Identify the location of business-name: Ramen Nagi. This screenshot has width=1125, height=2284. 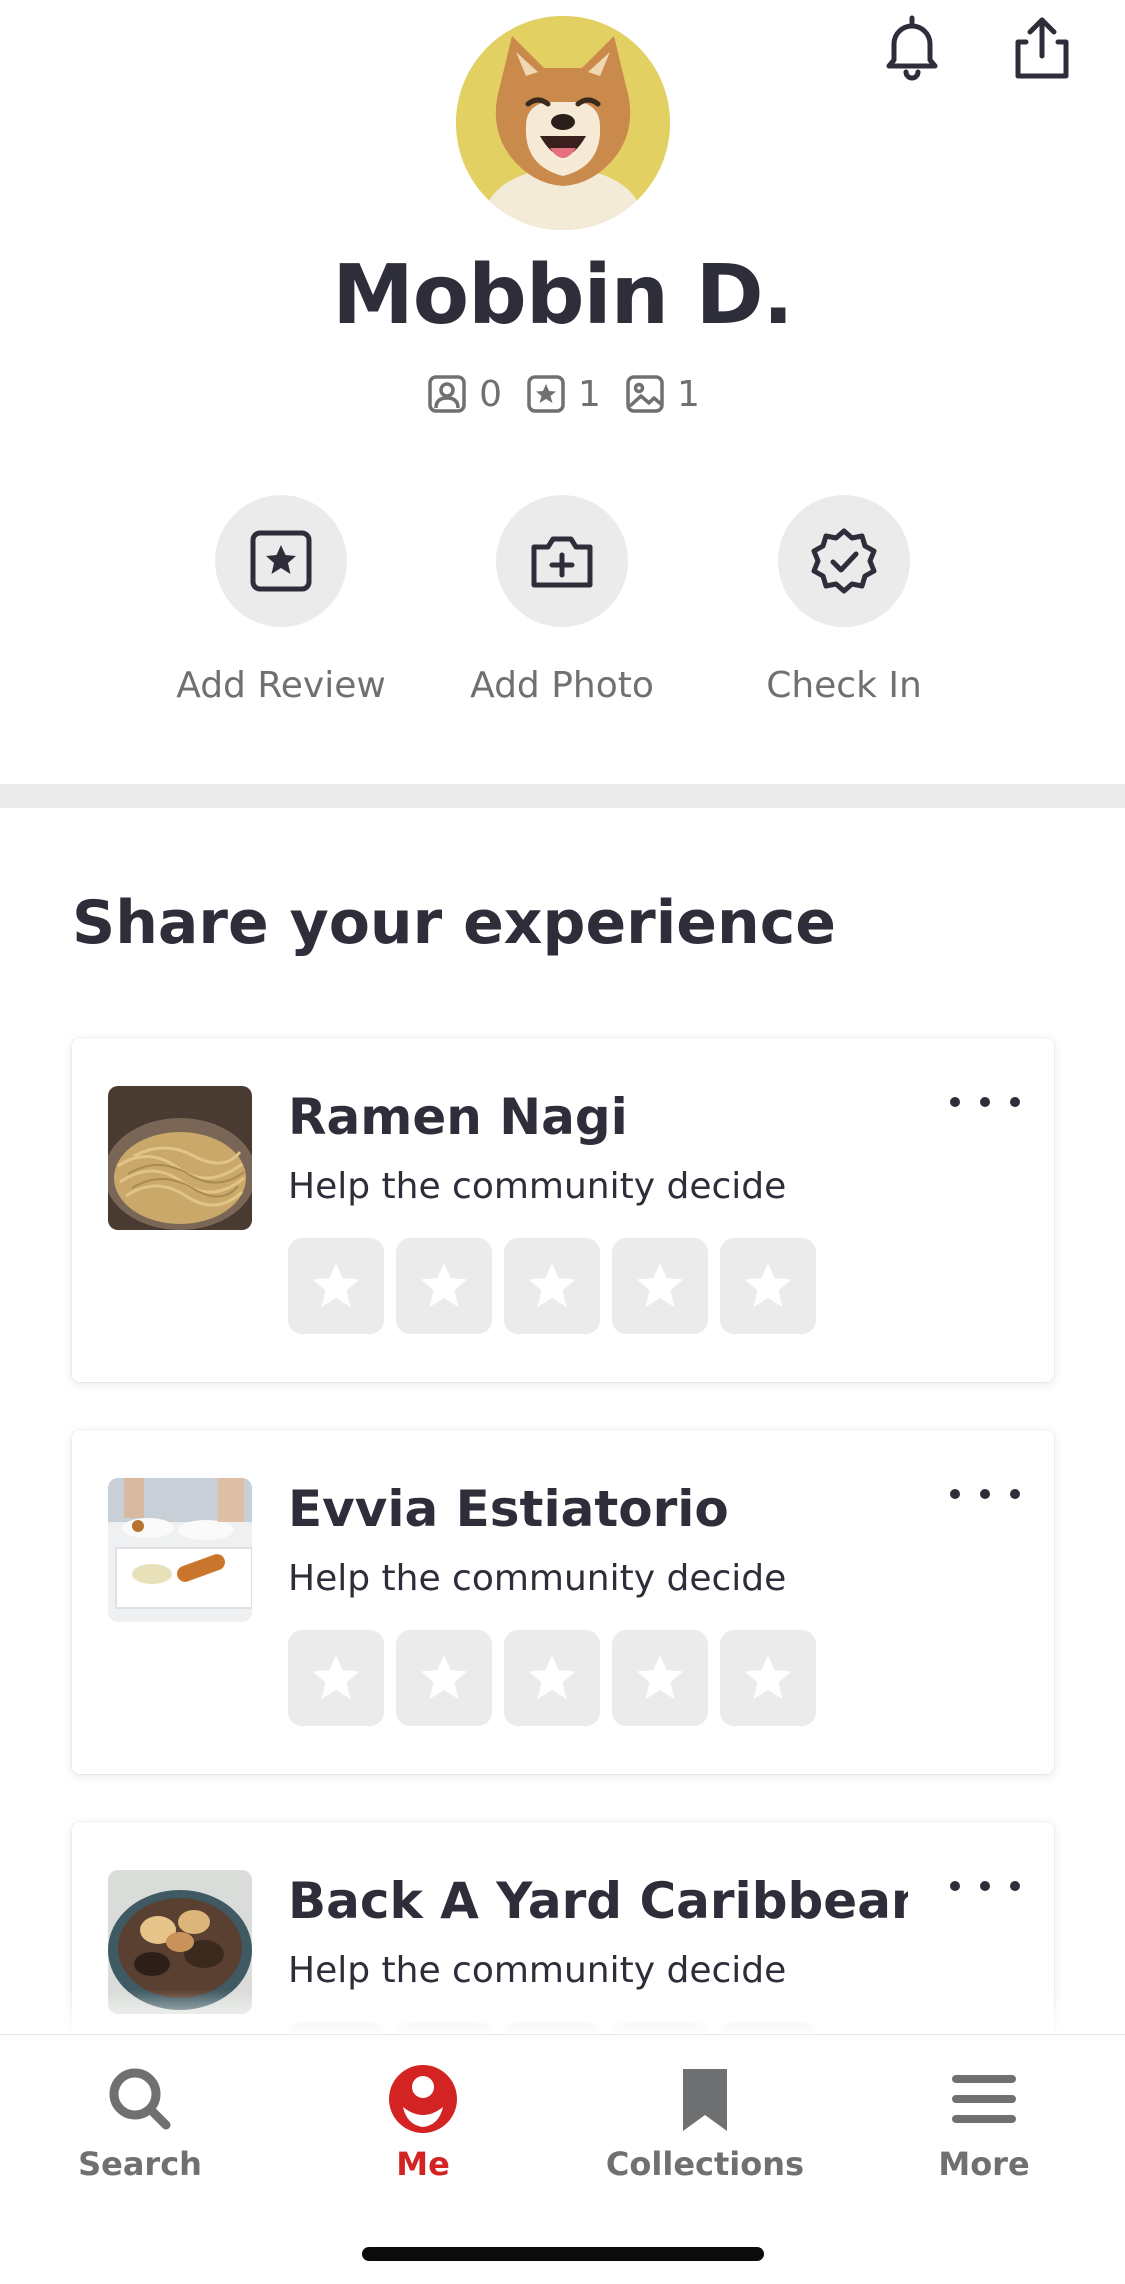
(598, 1117).